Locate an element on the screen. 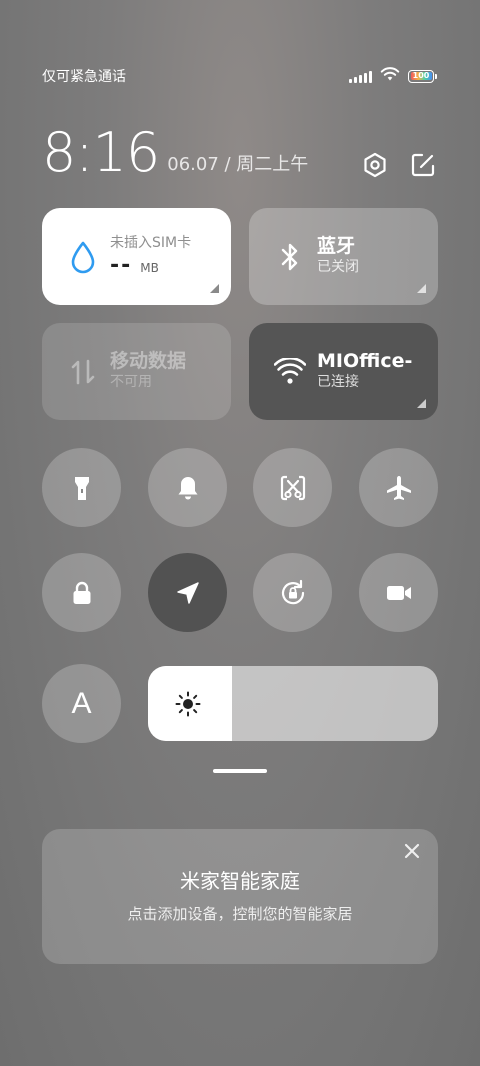  mobile-data-title: 移动数据 is located at coordinates (148, 361).